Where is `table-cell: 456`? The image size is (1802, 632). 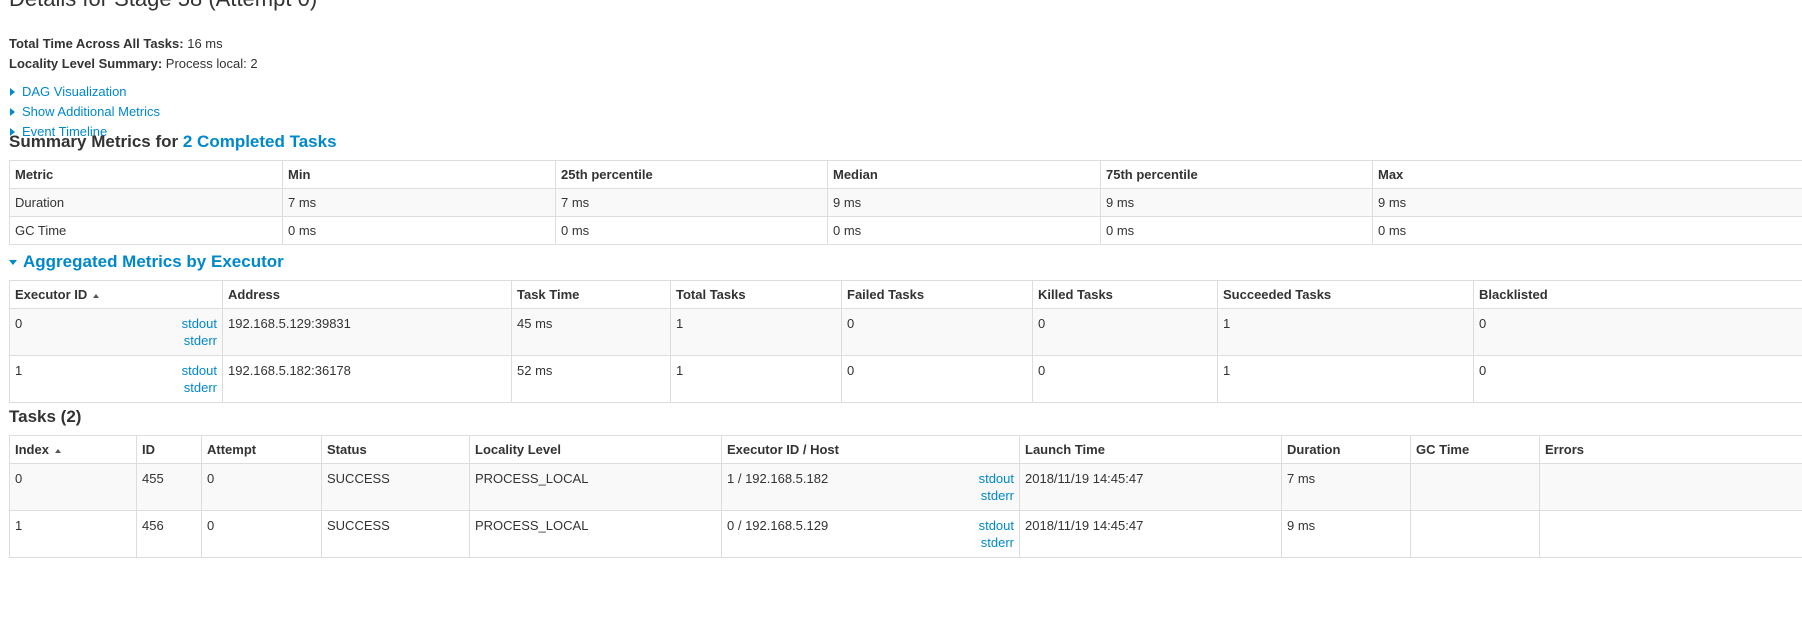
table-cell: 456 is located at coordinates (169, 534).